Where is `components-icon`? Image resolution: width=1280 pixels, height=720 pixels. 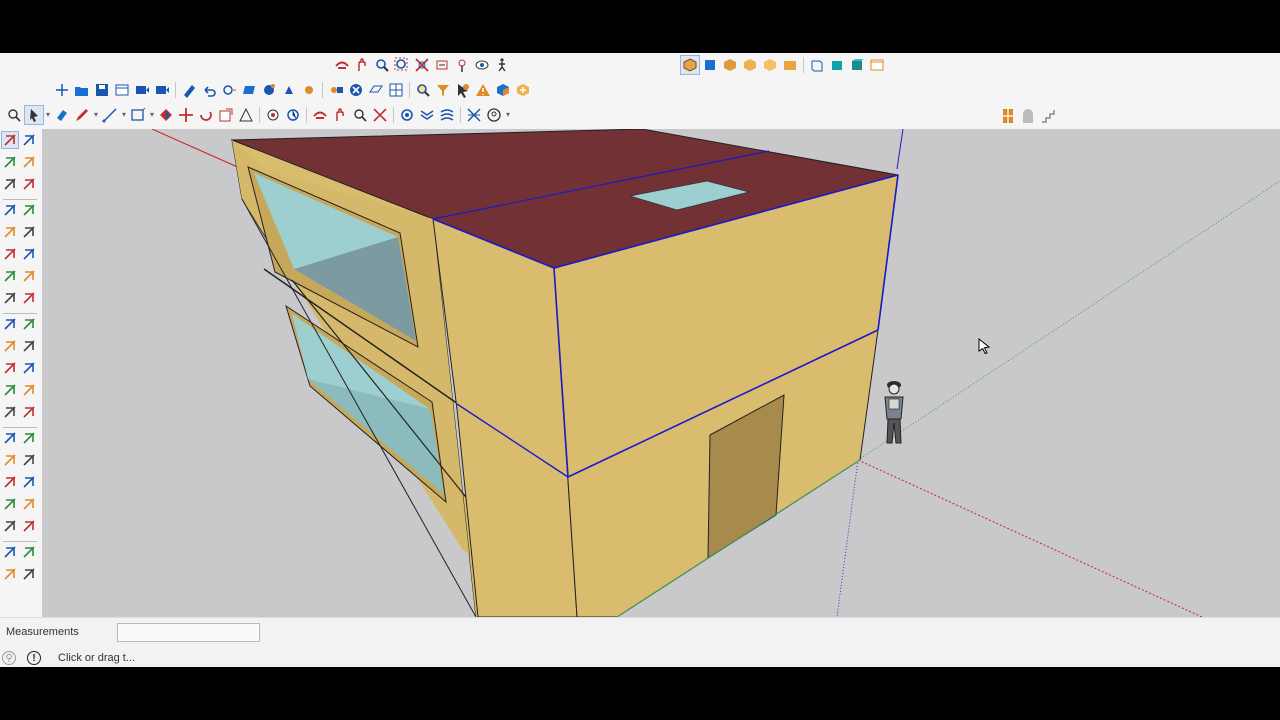
components-icon is located at coordinates (289, 90).